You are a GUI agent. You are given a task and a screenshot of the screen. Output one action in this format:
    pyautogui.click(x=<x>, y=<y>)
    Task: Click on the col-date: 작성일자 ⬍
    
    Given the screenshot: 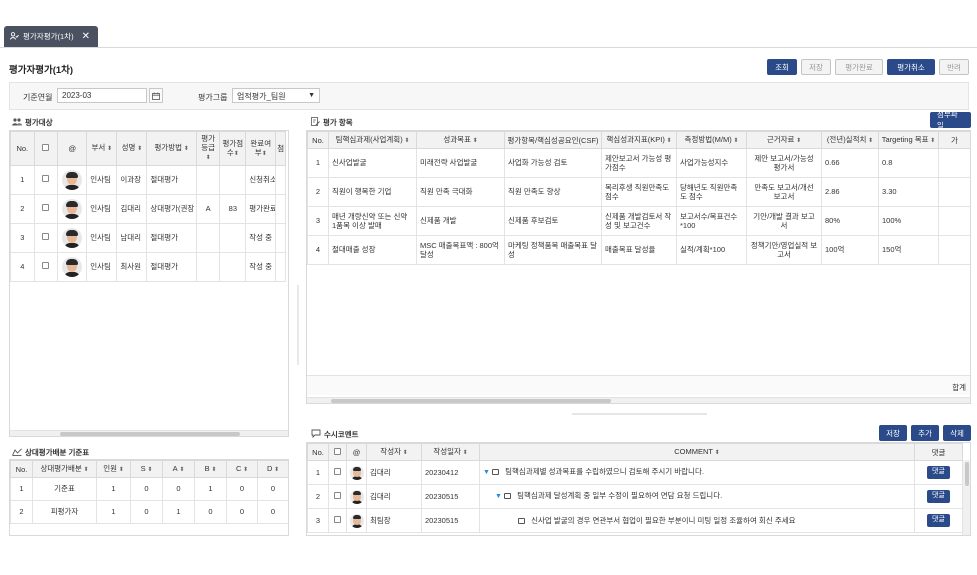 What is the action you would take?
    pyautogui.click(x=450, y=452)
    